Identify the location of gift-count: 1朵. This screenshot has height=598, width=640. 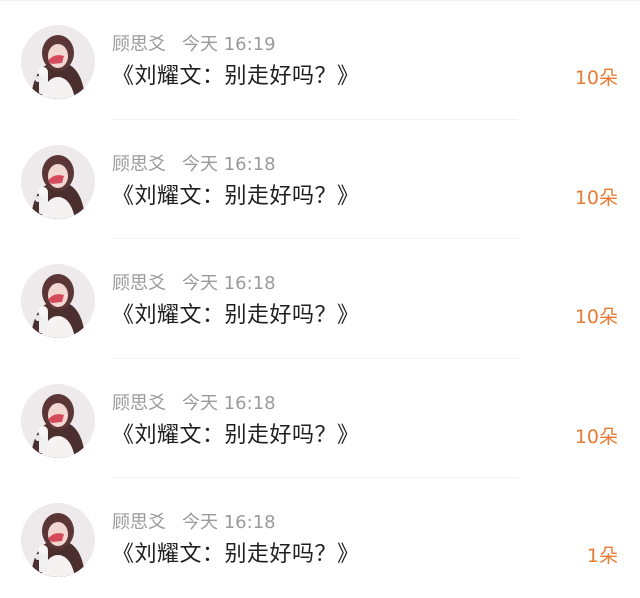
(602, 556).